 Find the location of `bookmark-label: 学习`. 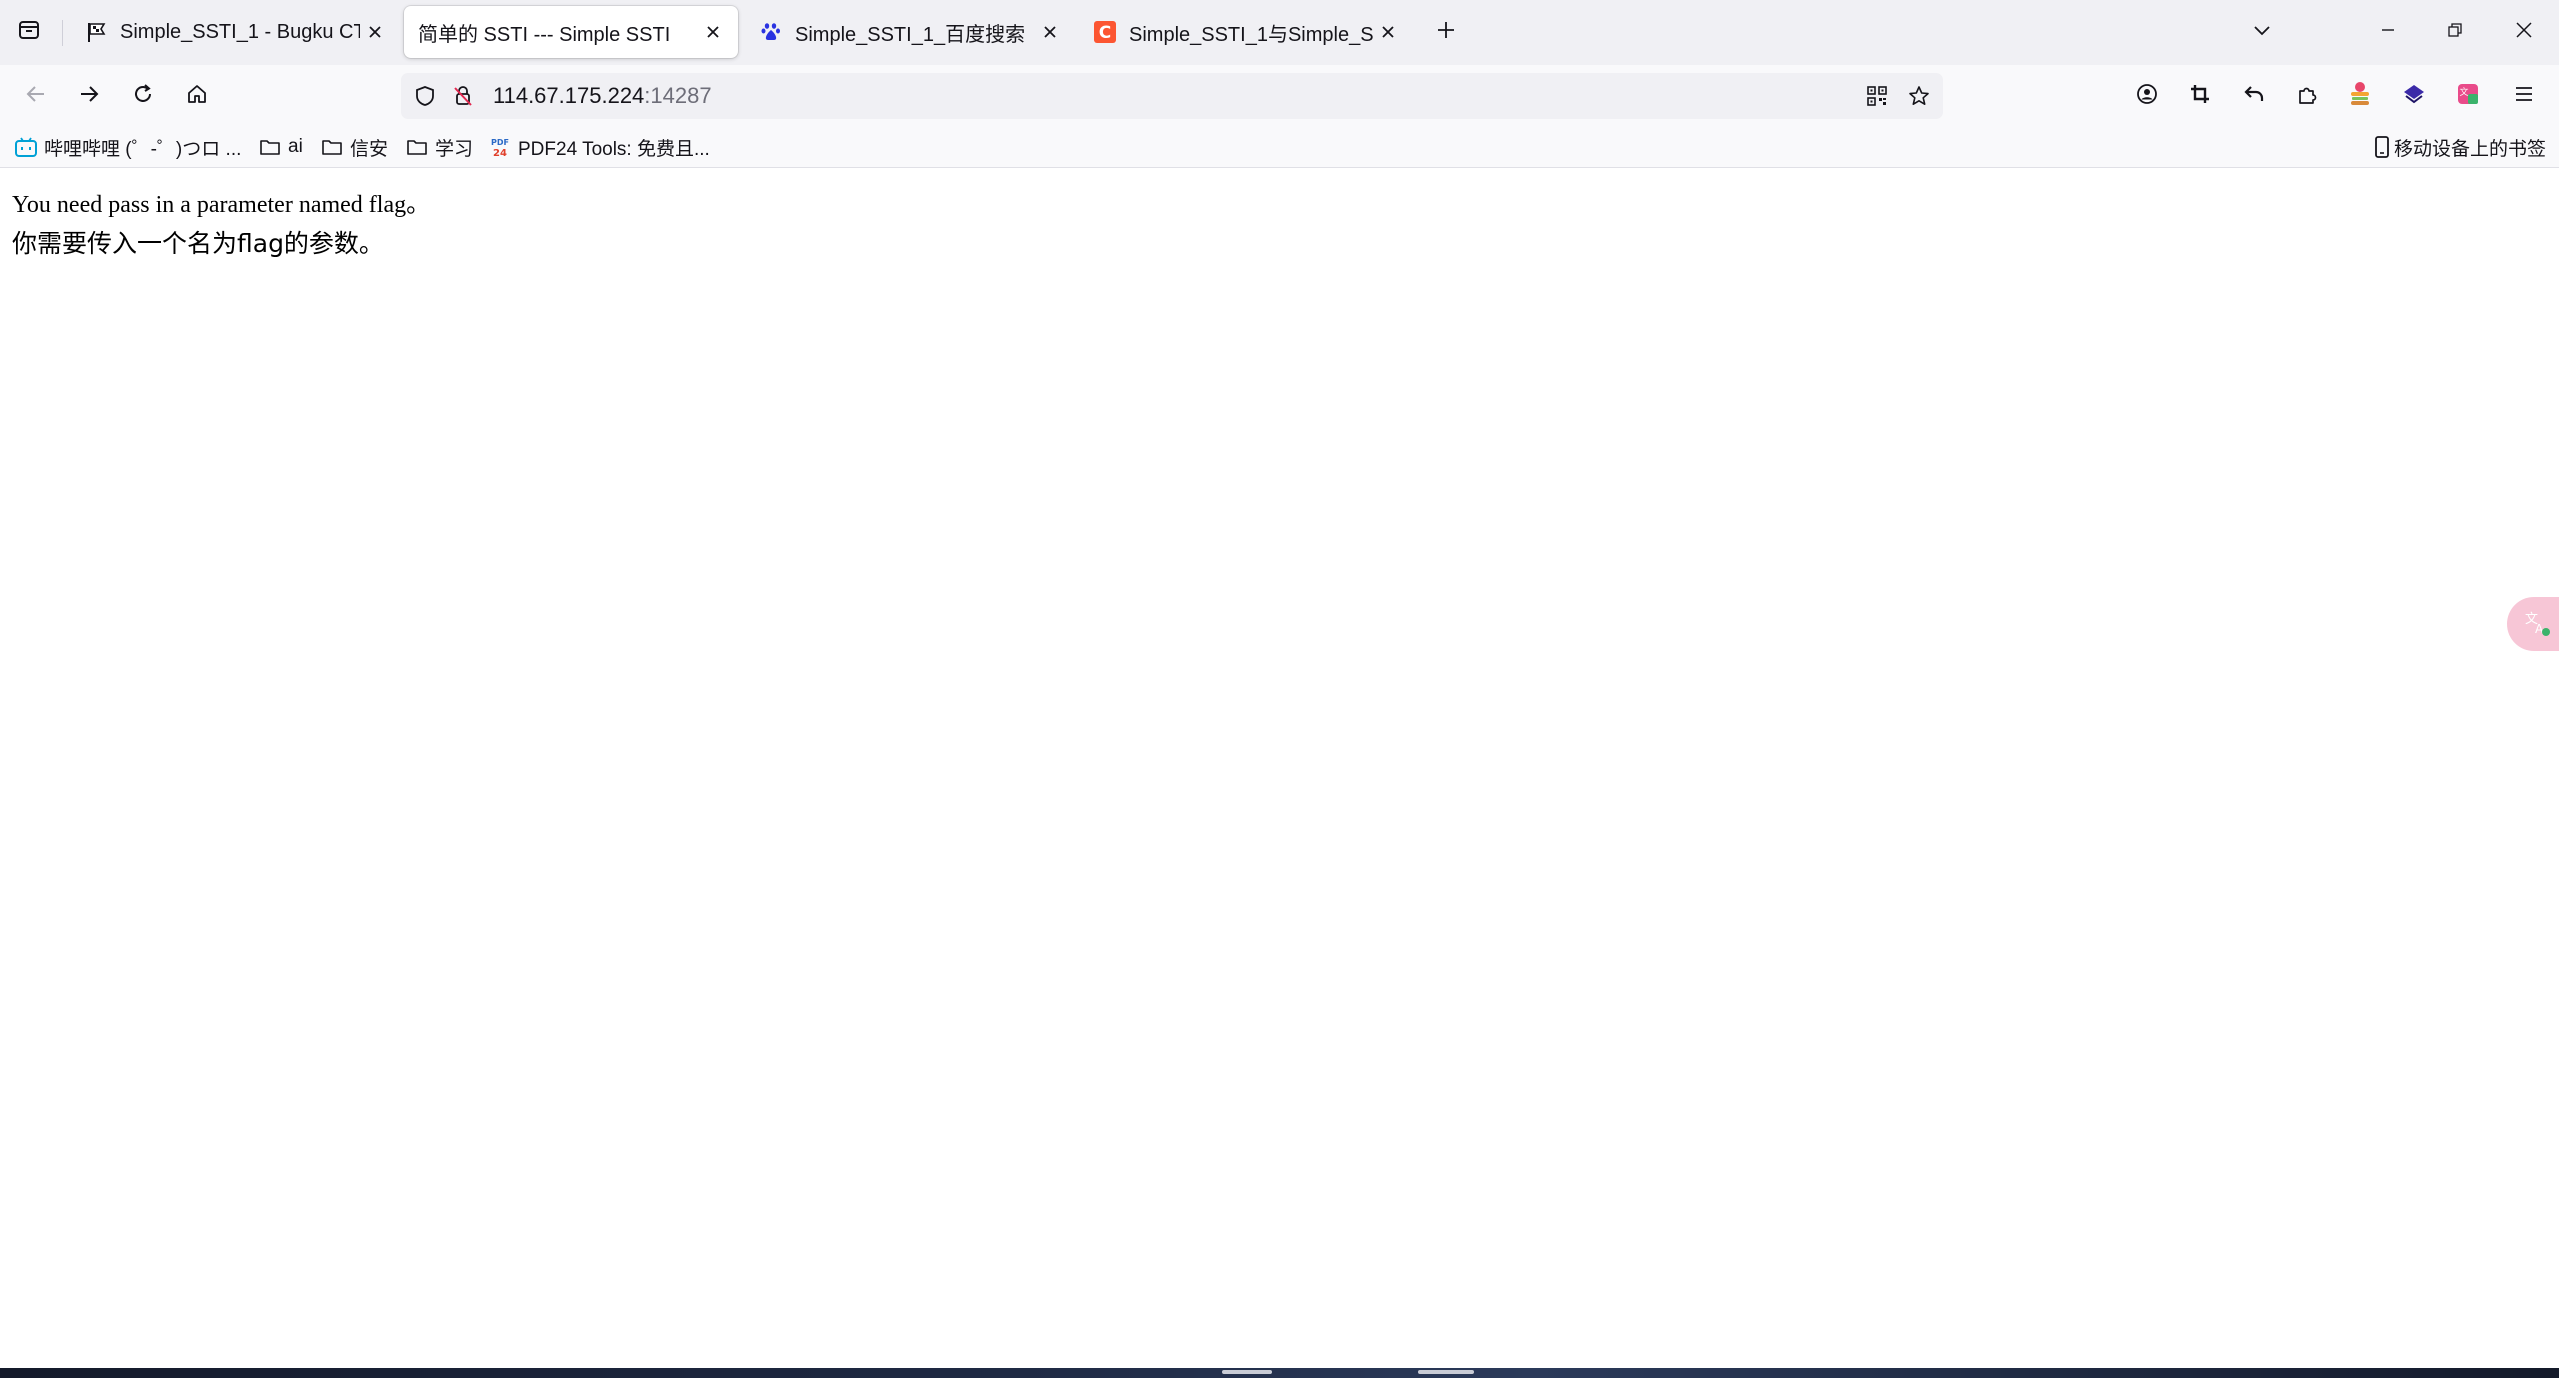

bookmark-label: 学习 is located at coordinates (454, 149).